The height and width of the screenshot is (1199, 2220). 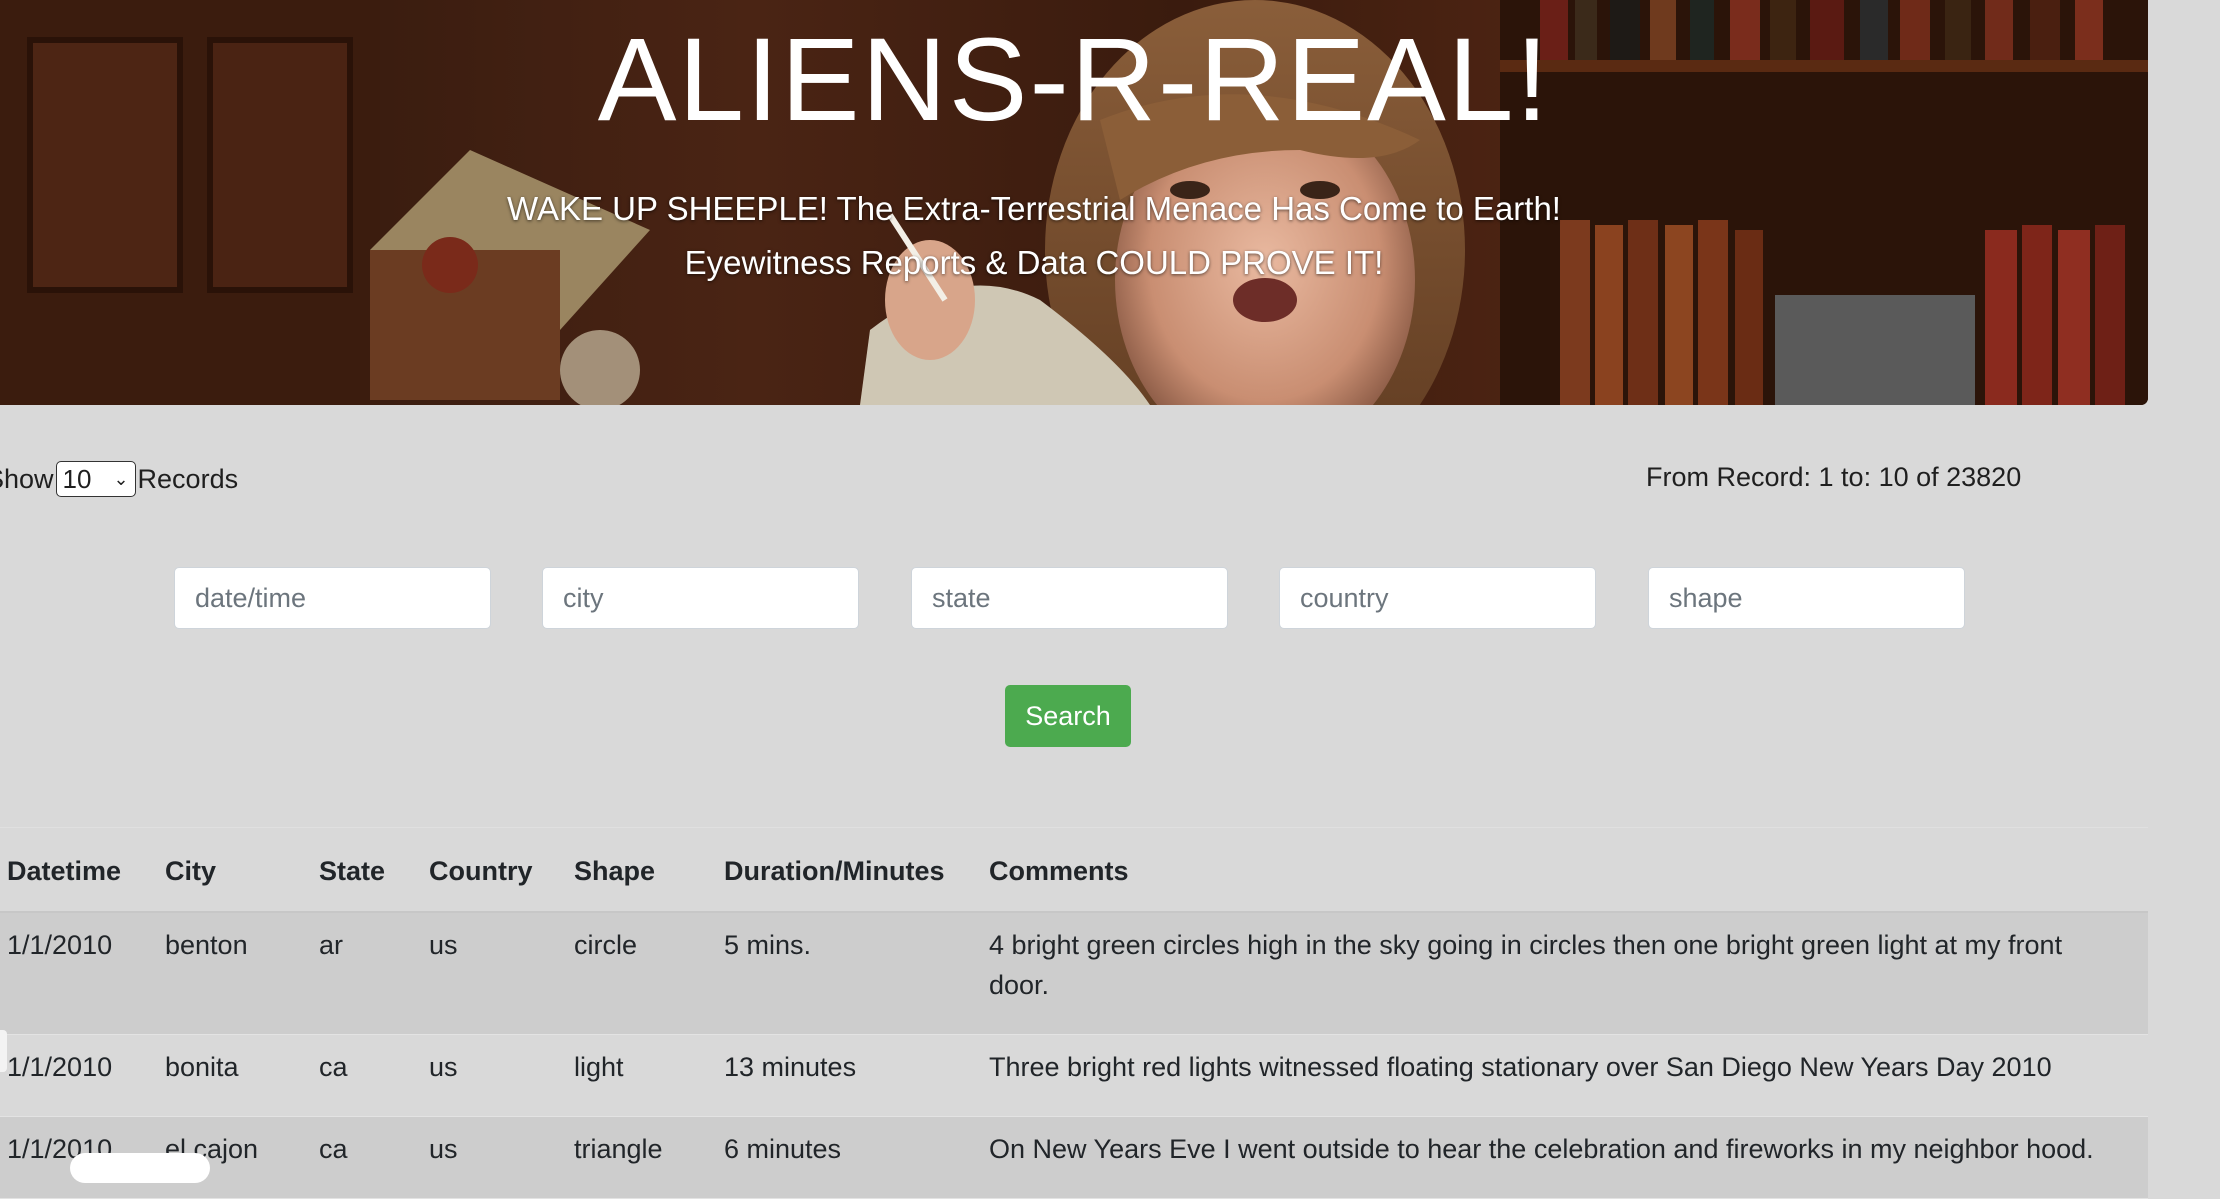 I want to click on column-header-city: City, so click(x=190, y=871).